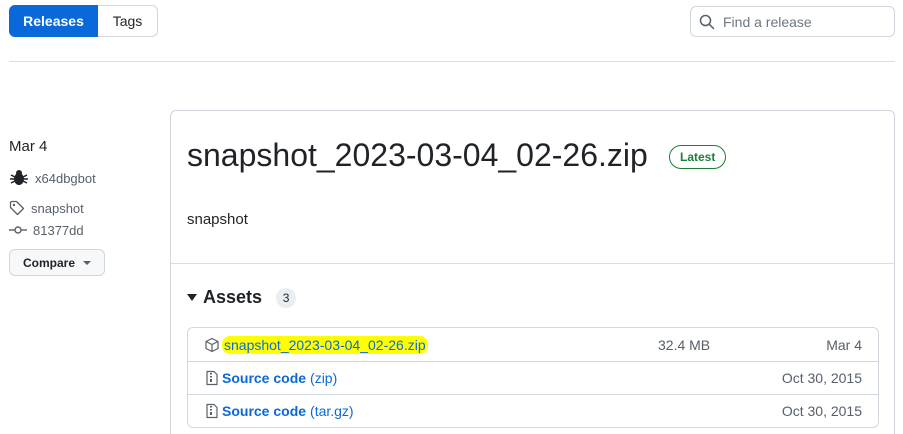  What do you see at coordinates (58, 230) in the screenshot?
I see `commit-hash: 81377dd` at bounding box center [58, 230].